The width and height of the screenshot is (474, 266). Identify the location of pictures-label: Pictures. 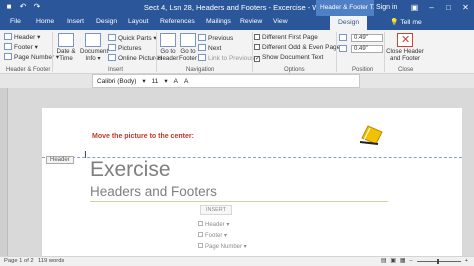
(130, 48).